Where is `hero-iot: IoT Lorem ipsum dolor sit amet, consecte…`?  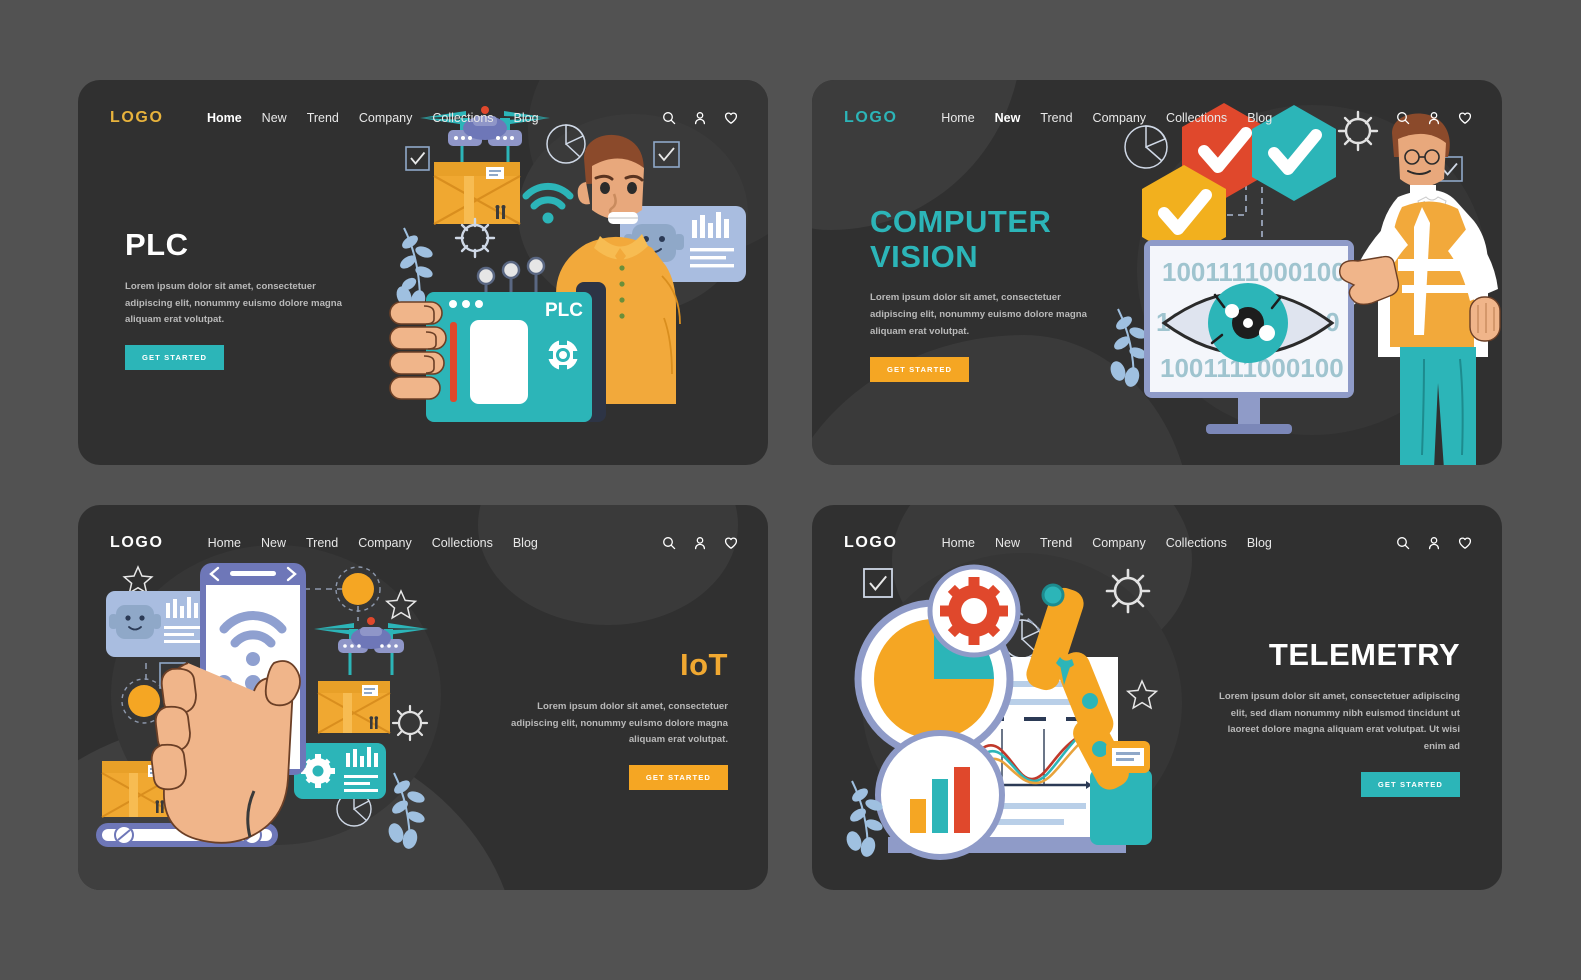
hero-iot: IoT Lorem ipsum dolor sit amet, consecte… is located at coordinates (613, 719).